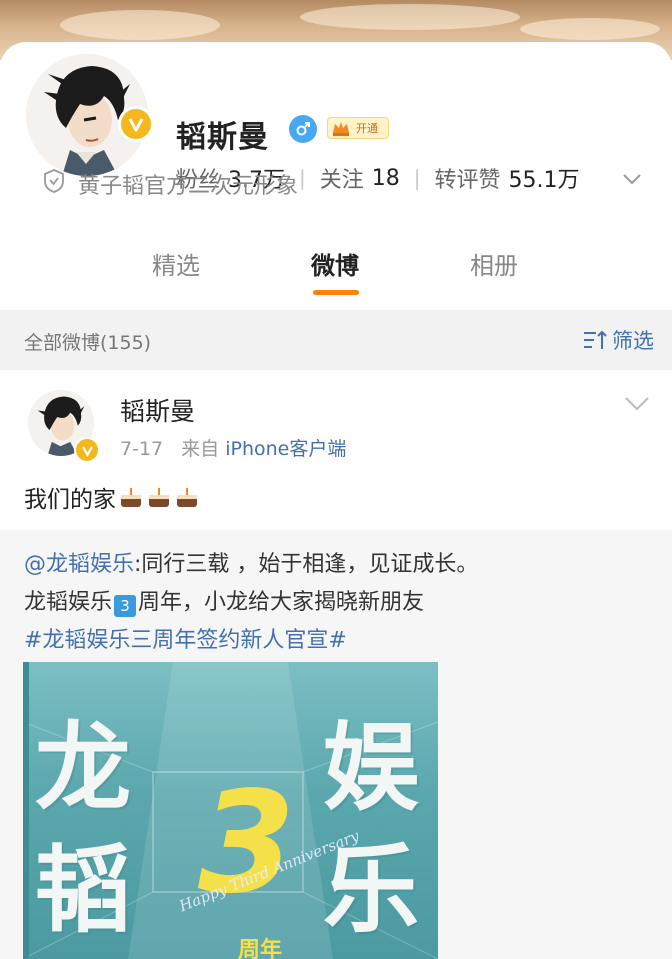 The height and width of the screenshot is (959, 672). Describe the element at coordinates (188, 186) in the screenshot. I see `profile-description: 黄子韬官方二次元形象` at that location.